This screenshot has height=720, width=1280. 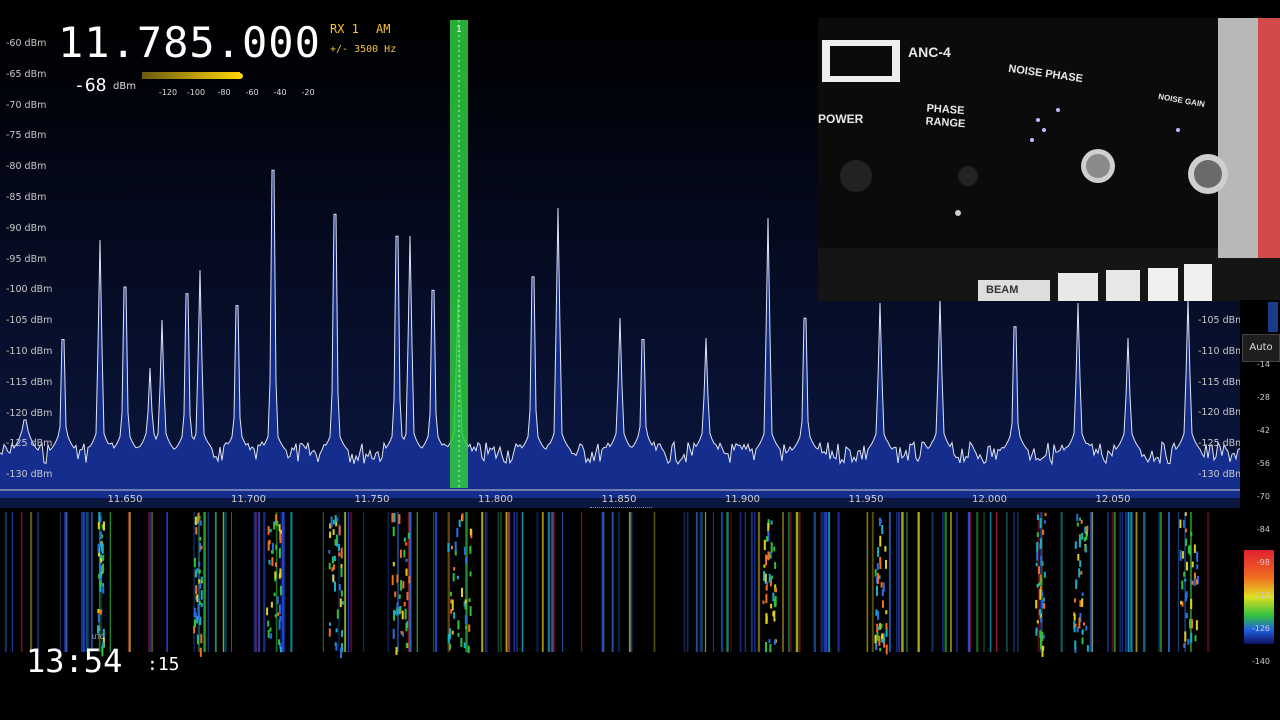 I want to click on waterfall-scale-label: -140, so click(x=1260, y=661).